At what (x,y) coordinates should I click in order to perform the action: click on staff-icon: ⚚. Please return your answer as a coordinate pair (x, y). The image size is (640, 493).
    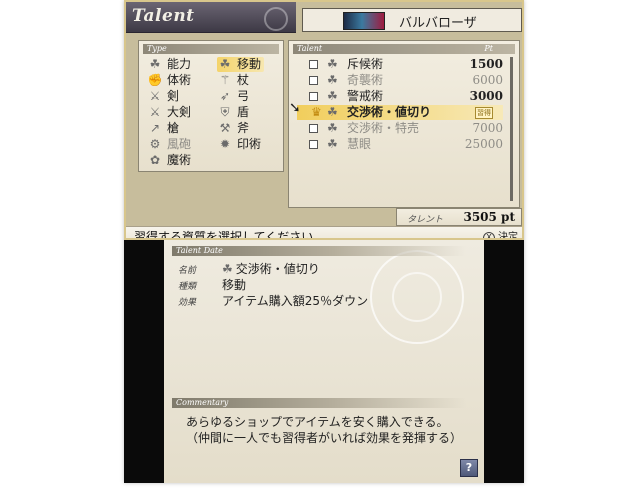
    Looking at the image, I should click on (225, 80).